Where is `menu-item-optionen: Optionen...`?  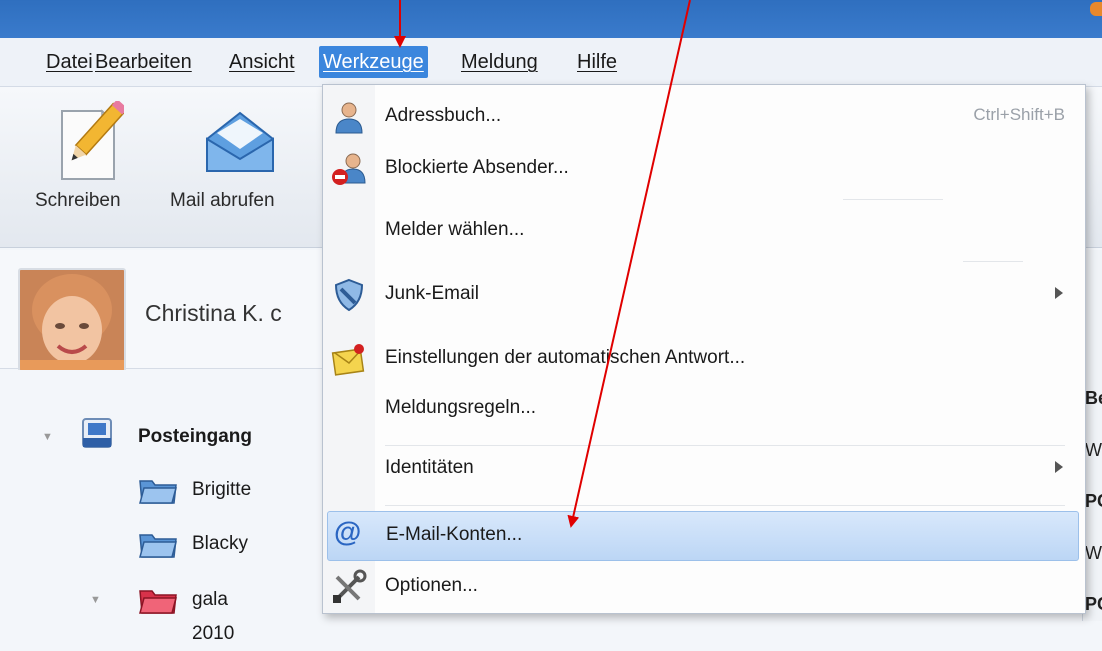 menu-item-optionen: Optionen... is located at coordinates (704, 587).